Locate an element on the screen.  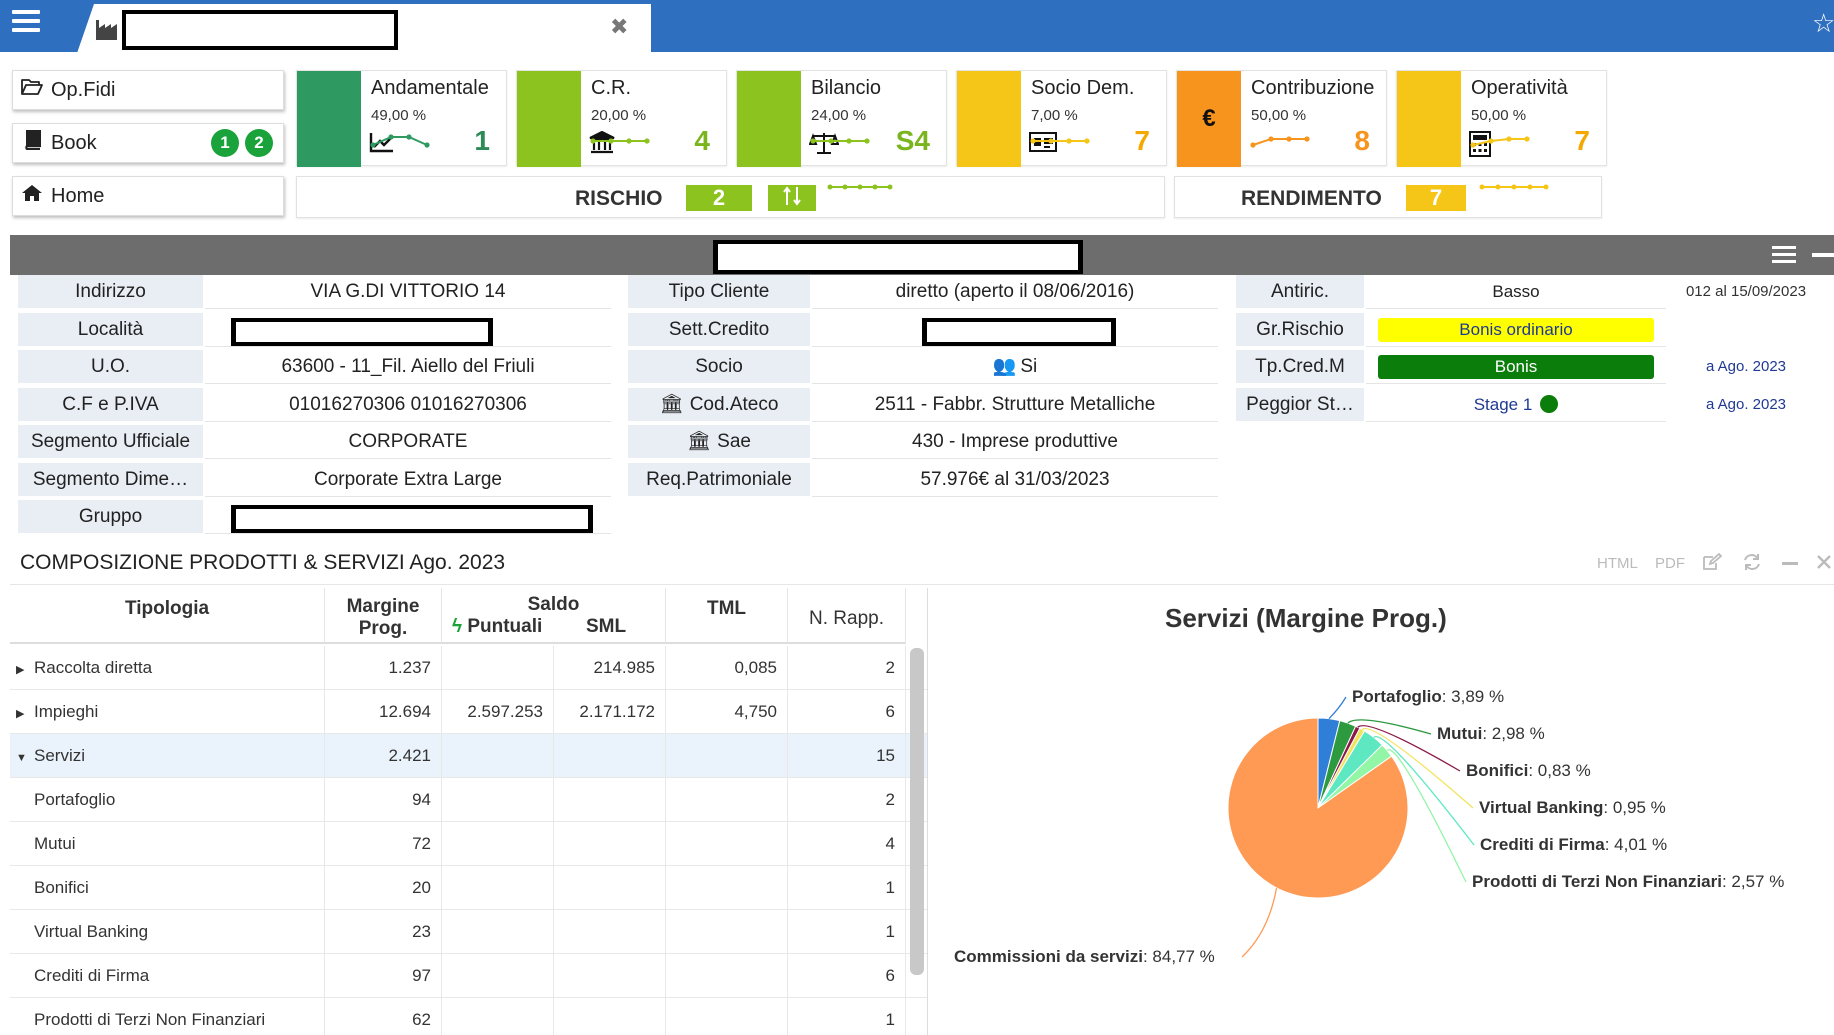
refresh-icon is located at coordinates (1752, 564).